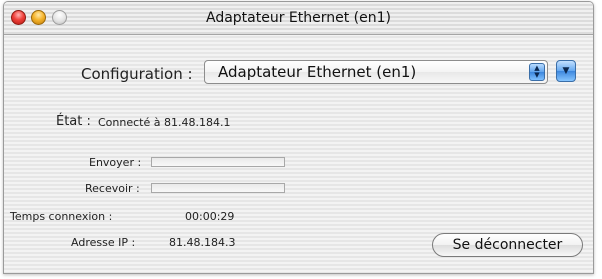 Image resolution: width=602 pixels, height=279 pixels. I want to click on send-activity-bar, so click(218, 162).